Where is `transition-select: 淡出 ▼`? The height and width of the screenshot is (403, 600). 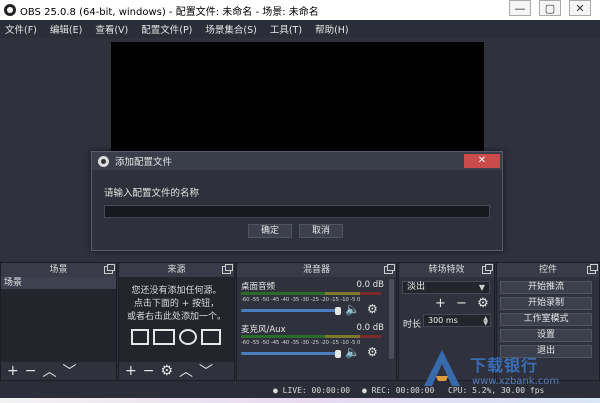 transition-select: 淡出 ▼ is located at coordinates (446, 287).